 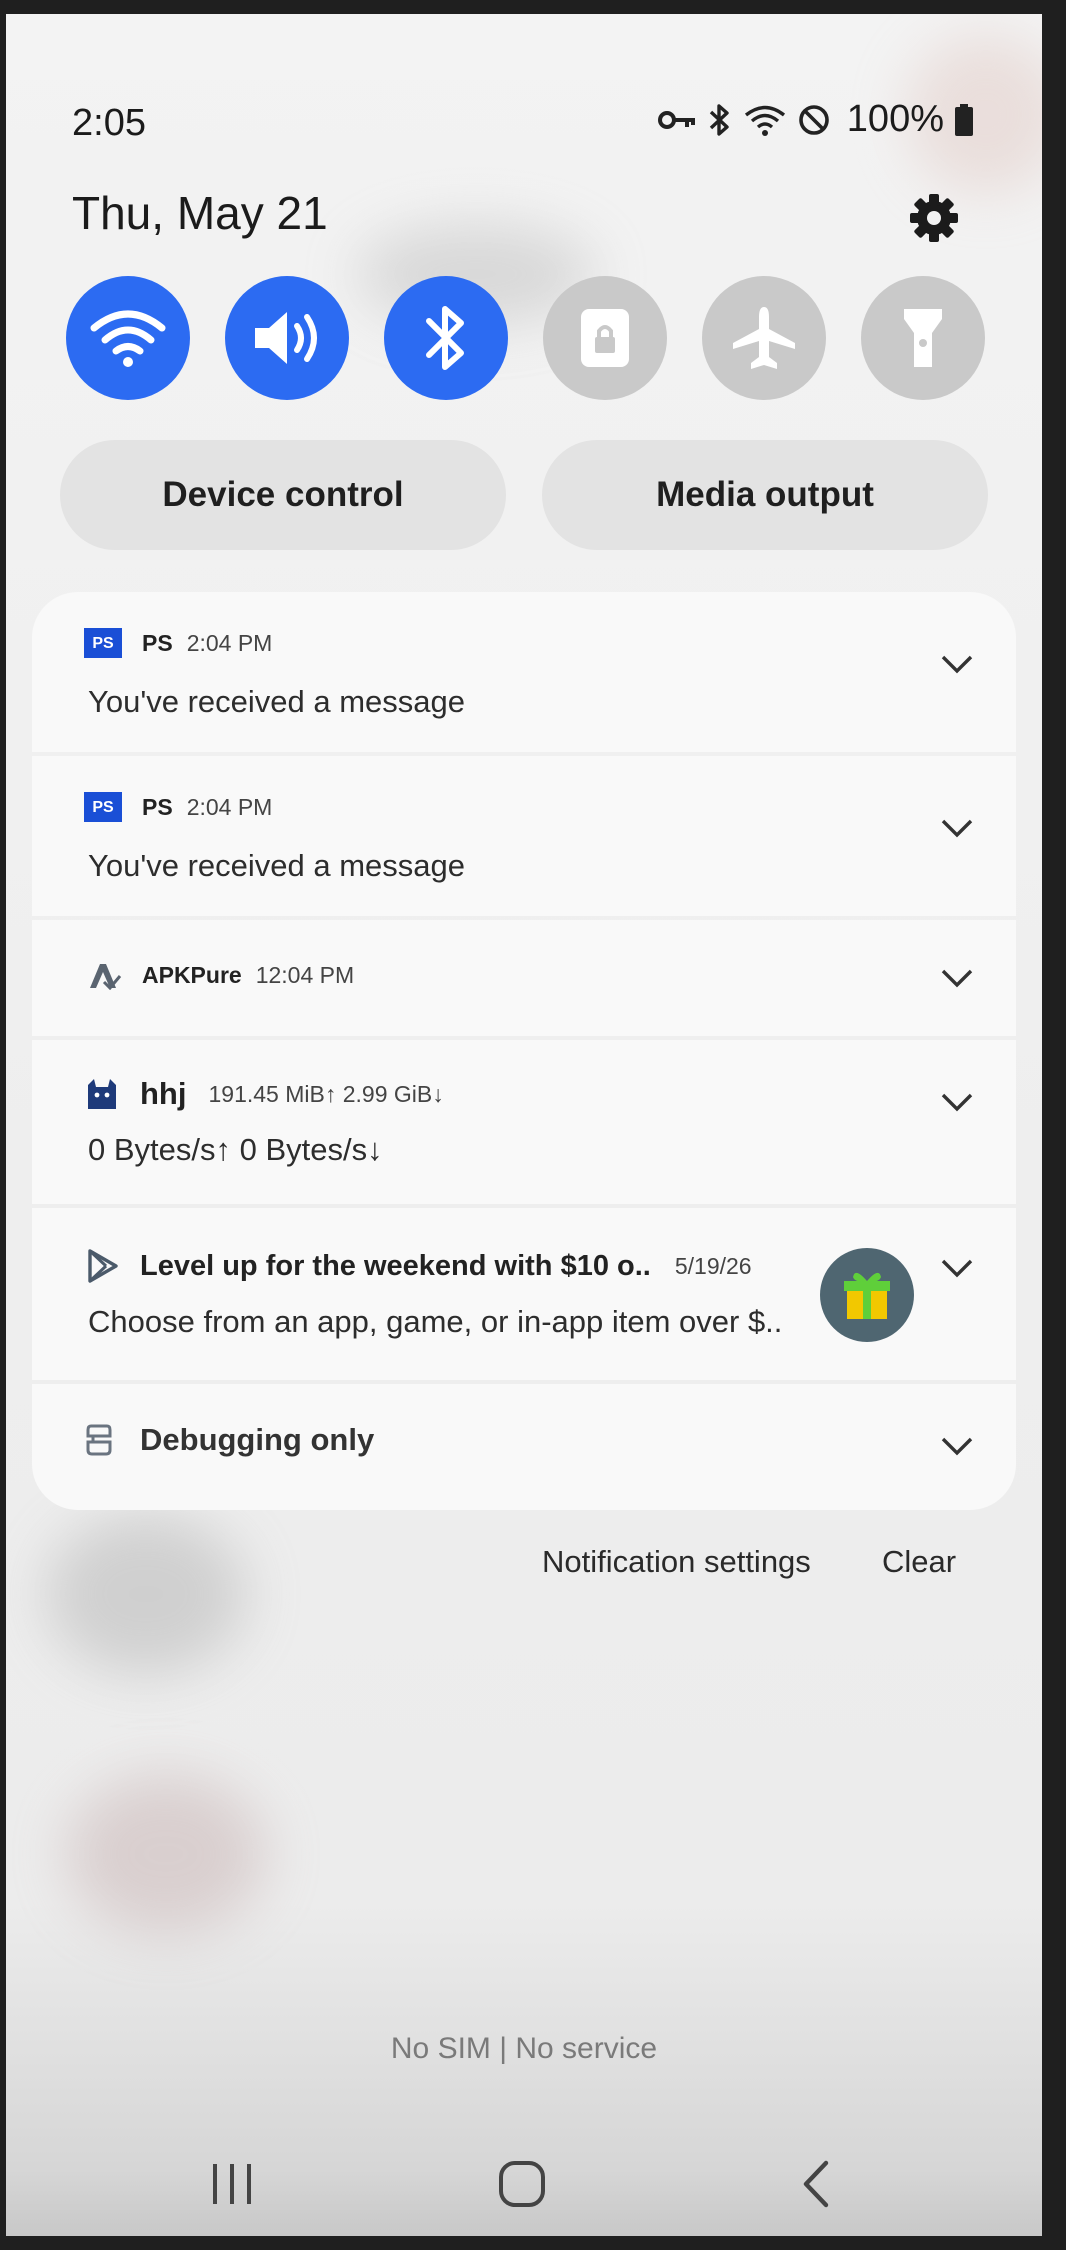 I want to click on quick-settings, so click(x=525, y=338).